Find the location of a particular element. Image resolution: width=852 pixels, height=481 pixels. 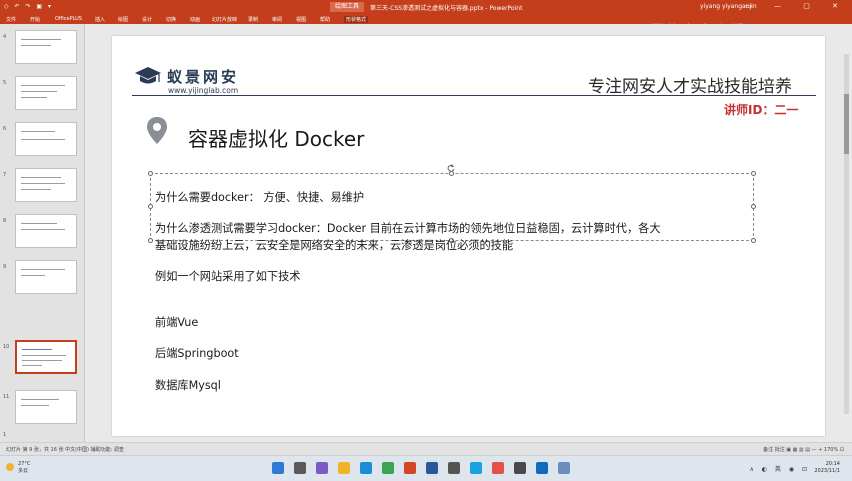

tab-officeplus: OfficePLUS is located at coordinates (68, 19).